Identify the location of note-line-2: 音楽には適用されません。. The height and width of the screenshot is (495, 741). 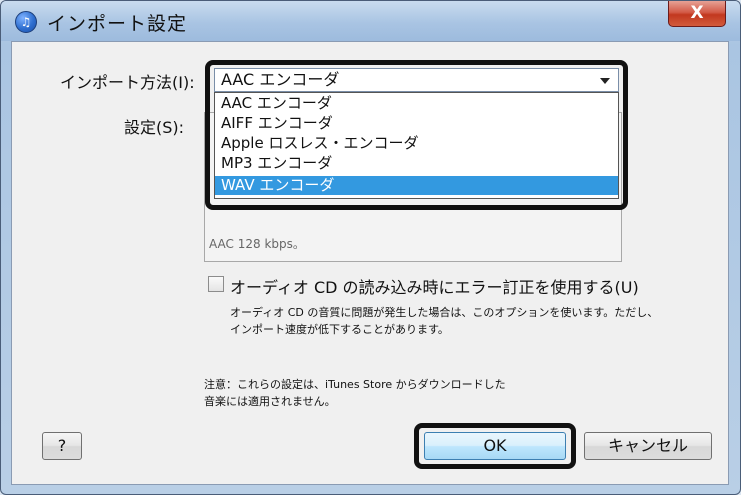
(270, 401).